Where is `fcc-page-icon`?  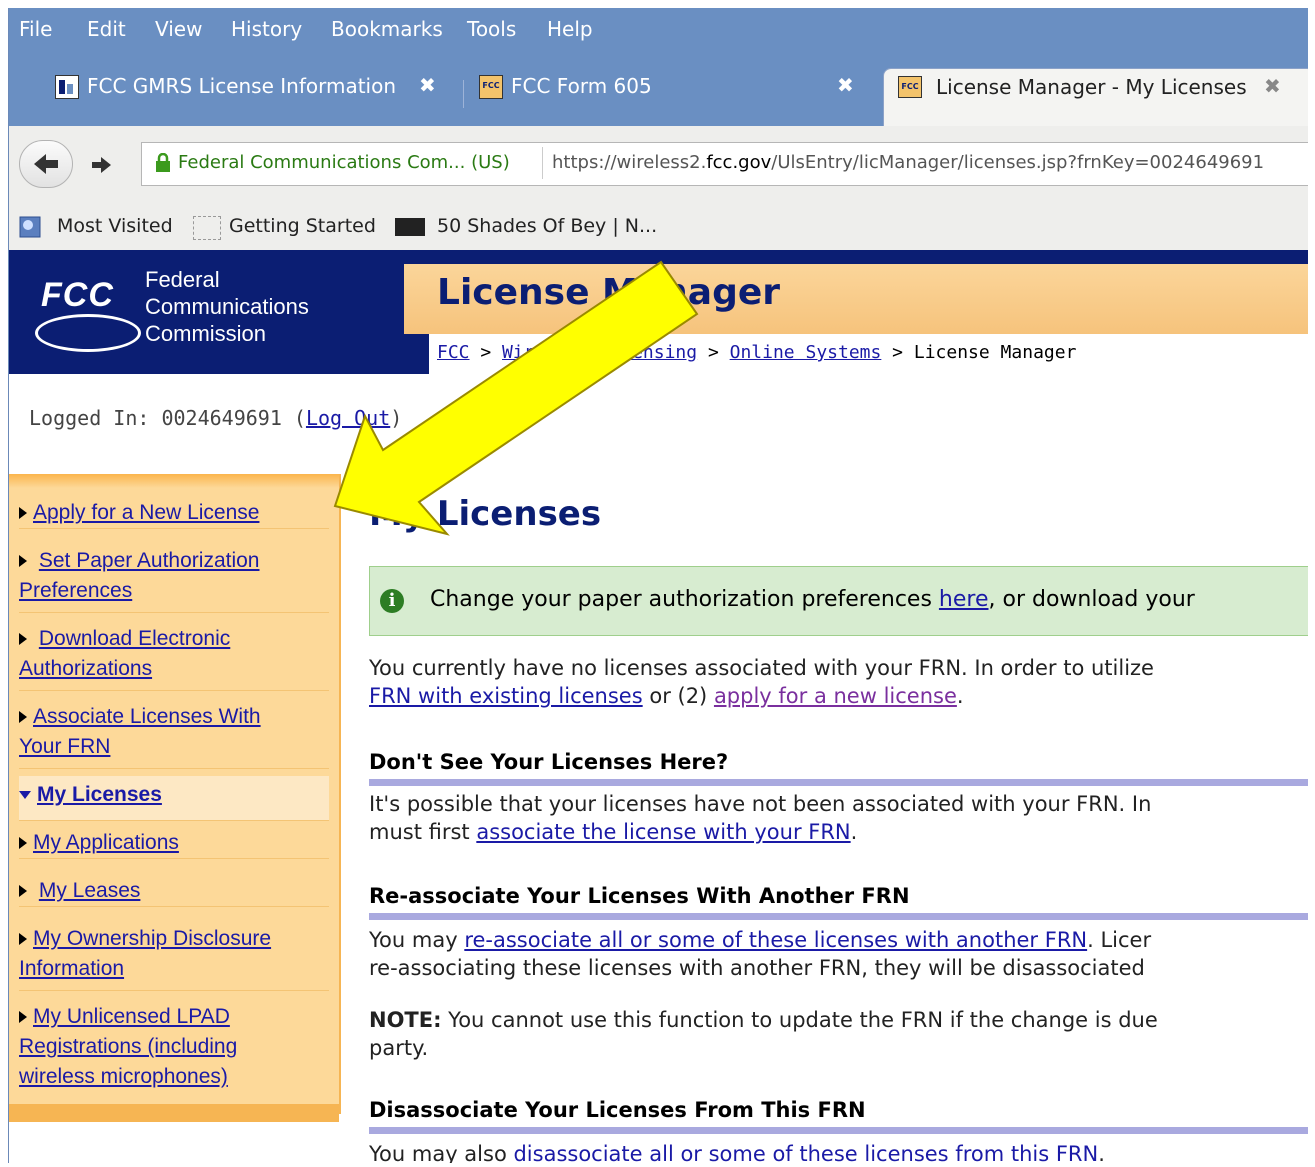 fcc-page-icon is located at coordinates (67, 87).